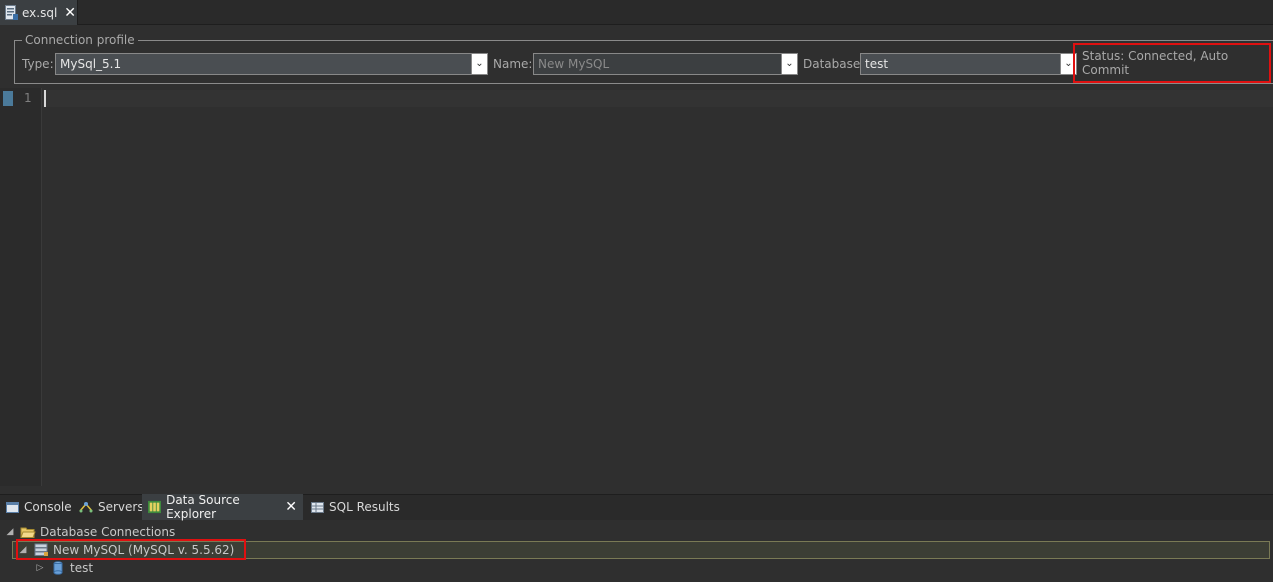 The height and width of the screenshot is (582, 1273). Describe the element at coordinates (48, 507) in the screenshot. I see `tab-label: Console` at that location.